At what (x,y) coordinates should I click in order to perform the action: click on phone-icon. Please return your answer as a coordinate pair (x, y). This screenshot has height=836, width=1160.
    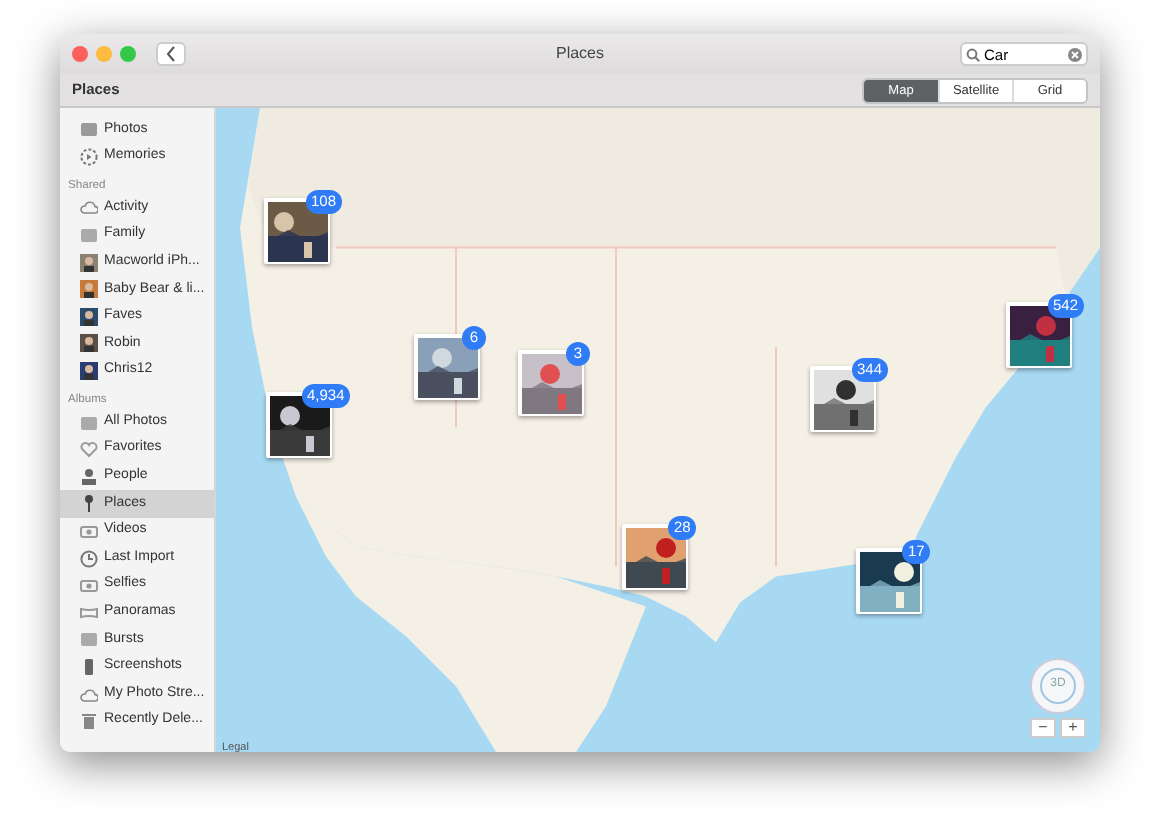
    Looking at the image, I should click on (89, 666).